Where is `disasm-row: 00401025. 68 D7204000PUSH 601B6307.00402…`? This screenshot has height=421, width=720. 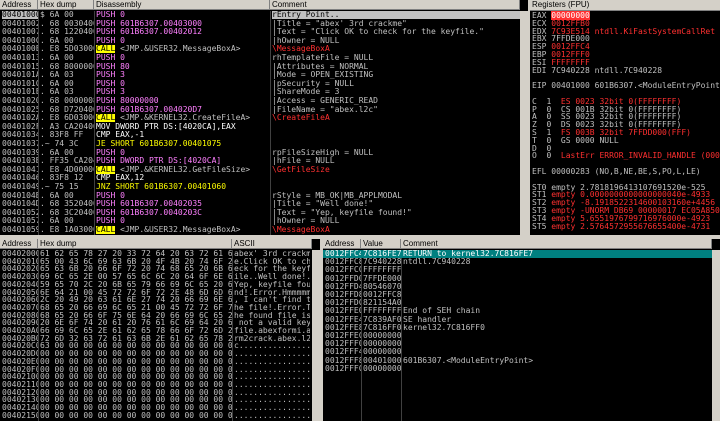
disasm-row: 00401025. 68 D7204000PUSH 601B6307.00402… is located at coordinates (264, 110).